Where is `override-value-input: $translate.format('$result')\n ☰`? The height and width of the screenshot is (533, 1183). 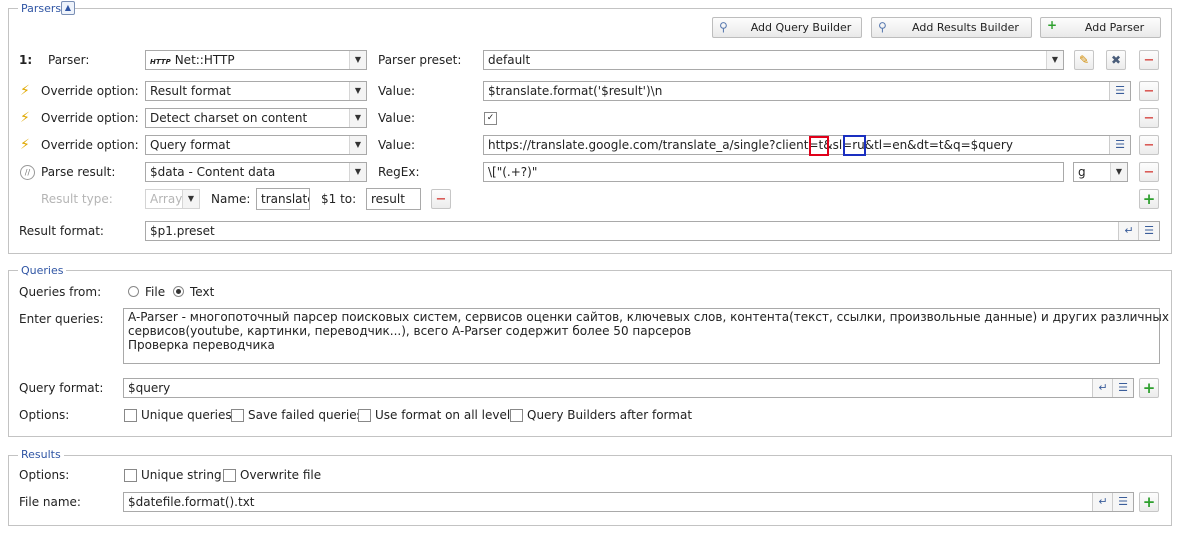
override-value-input: $translate.format('$result')\n ☰ is located at coordinates (807, 91).